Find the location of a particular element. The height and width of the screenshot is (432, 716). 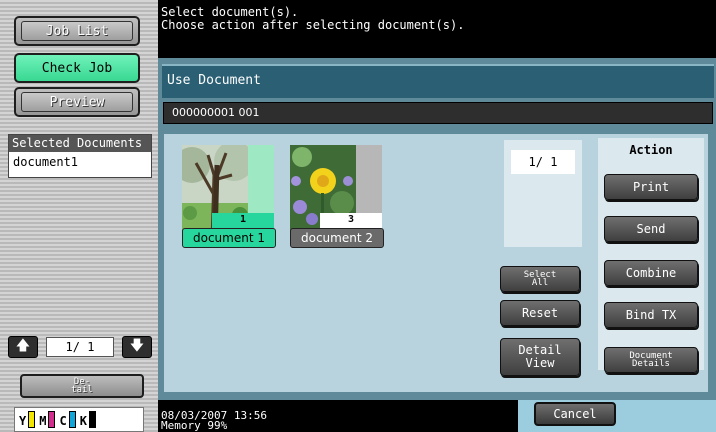

preview-label: Preview is located at coordinates (77, 102).